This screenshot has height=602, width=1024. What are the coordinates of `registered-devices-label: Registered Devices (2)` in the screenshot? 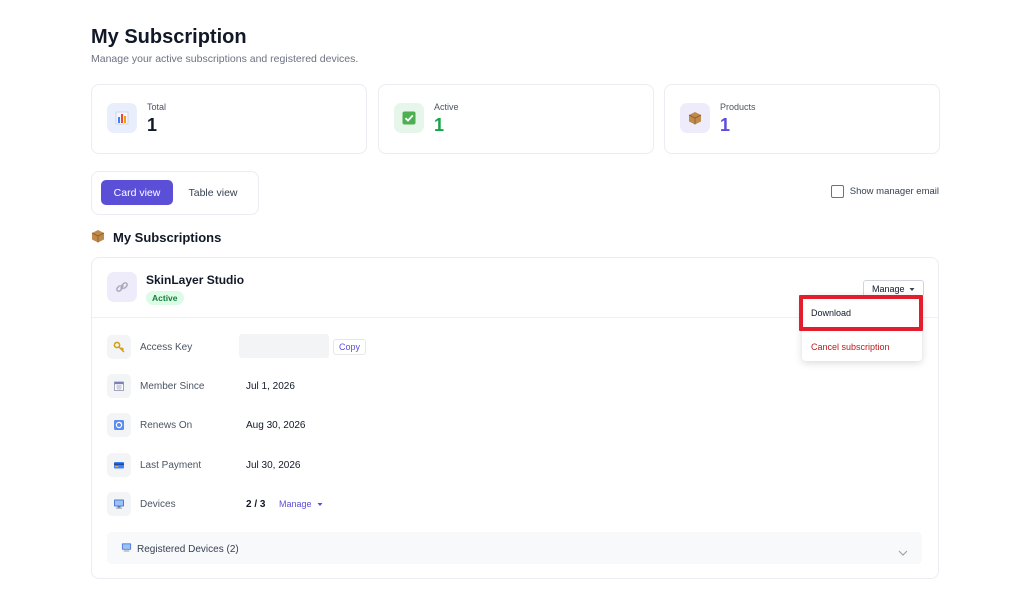 It's located at (188, 549).